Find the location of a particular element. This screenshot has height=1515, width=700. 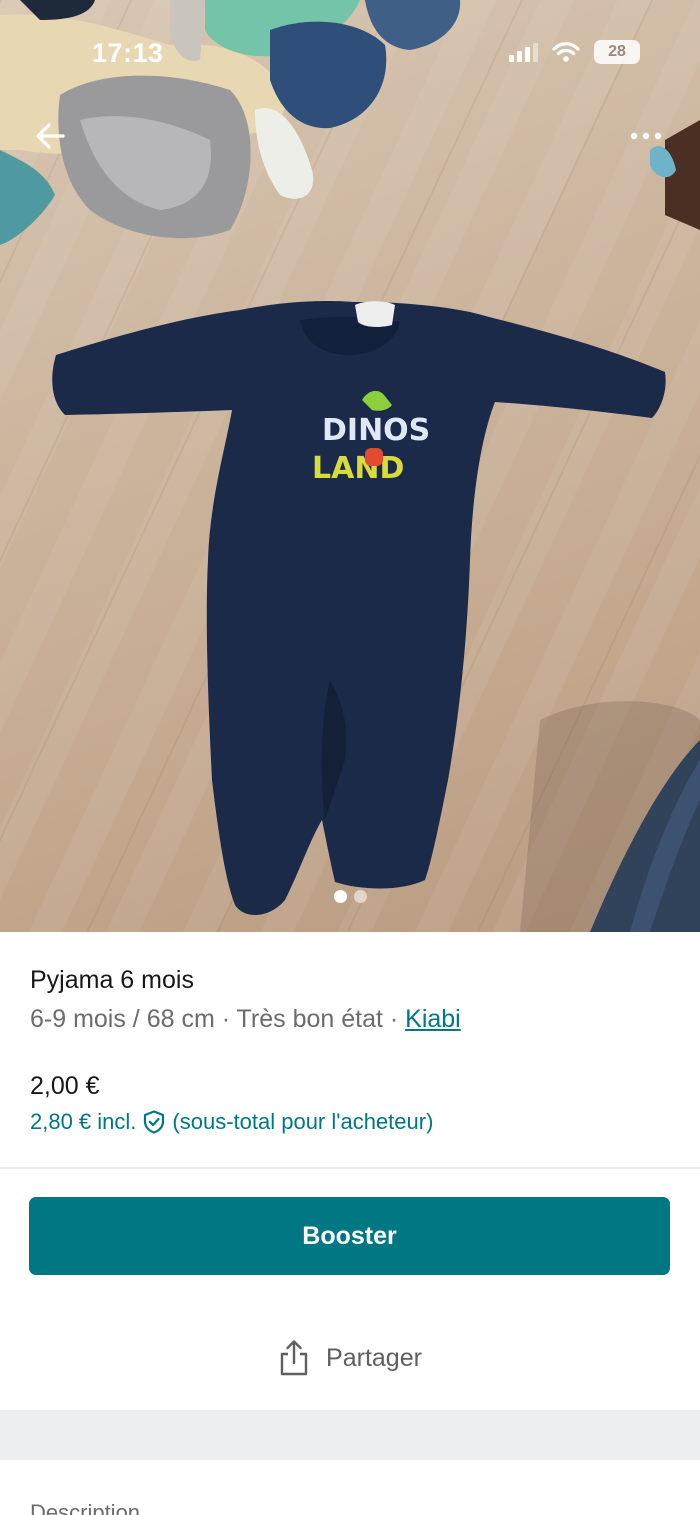

item-title: Pyjama 6 mois is located at coordinates (112, 980).